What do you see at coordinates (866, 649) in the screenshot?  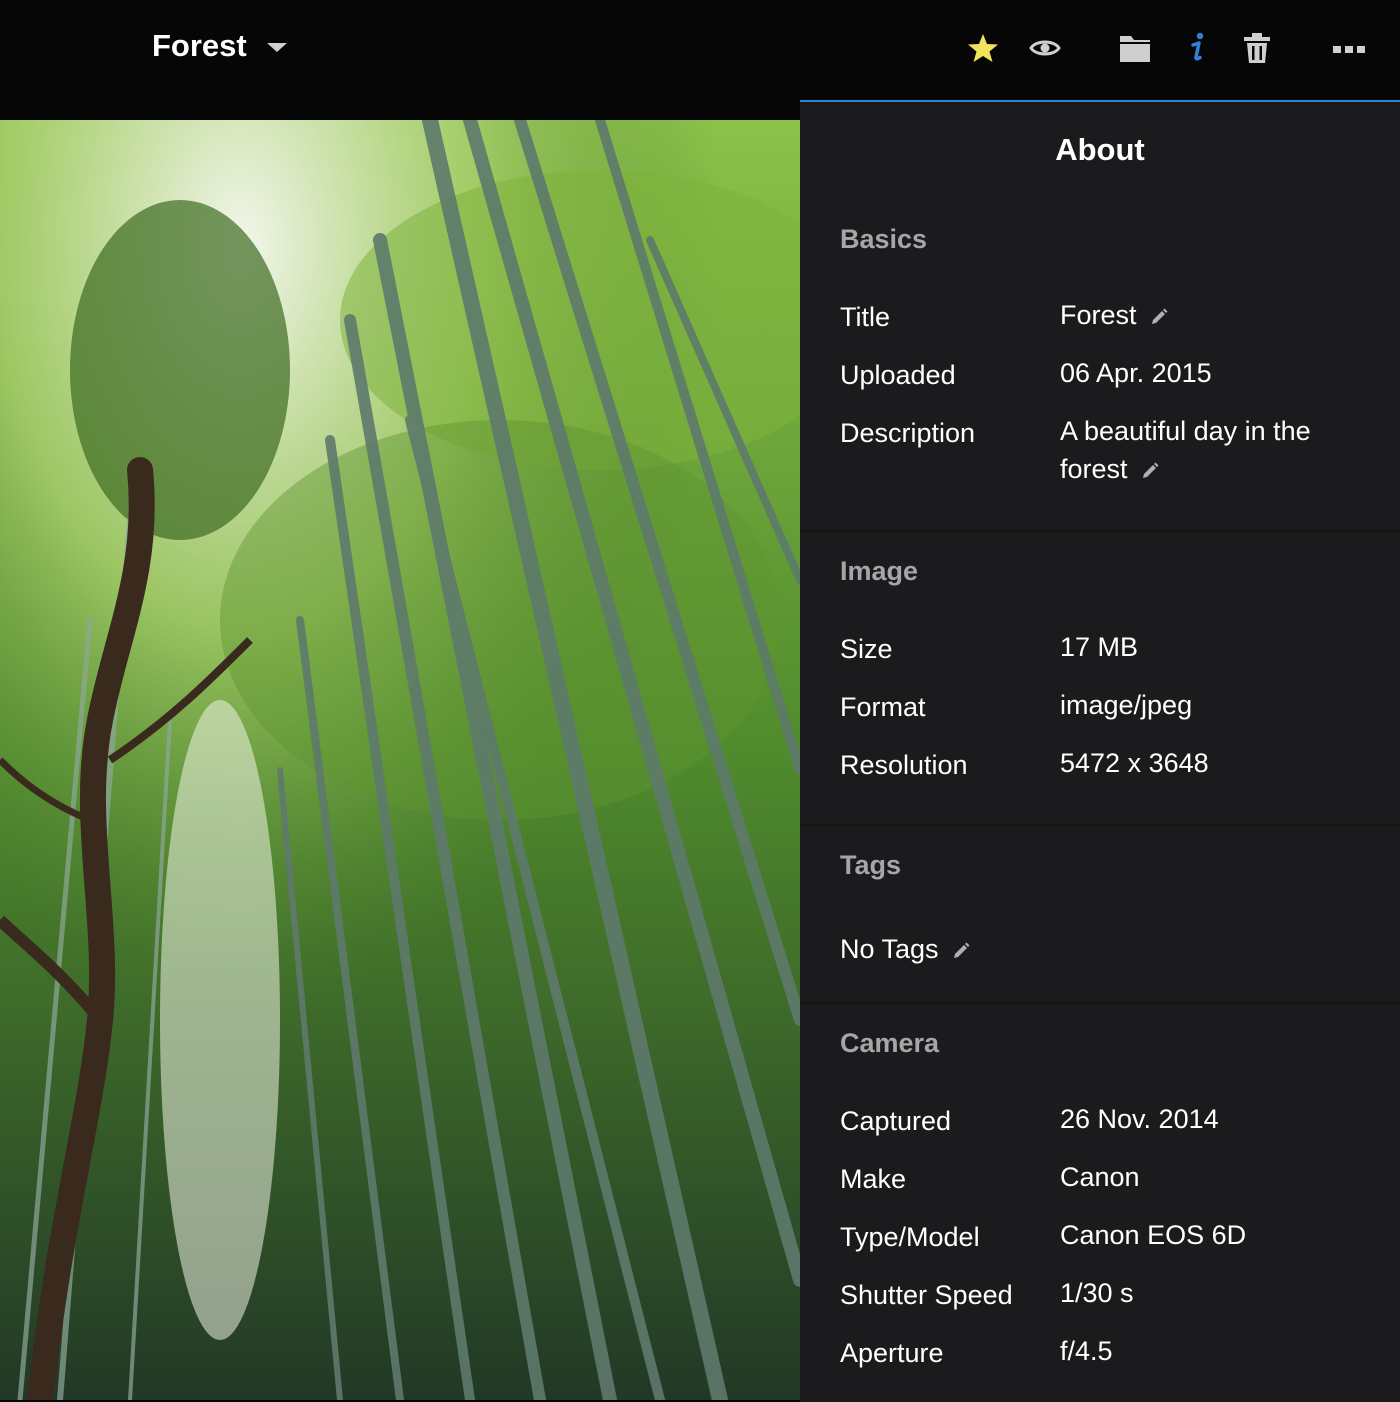 I see `row-label: Size` at bounding box center [866, 649].